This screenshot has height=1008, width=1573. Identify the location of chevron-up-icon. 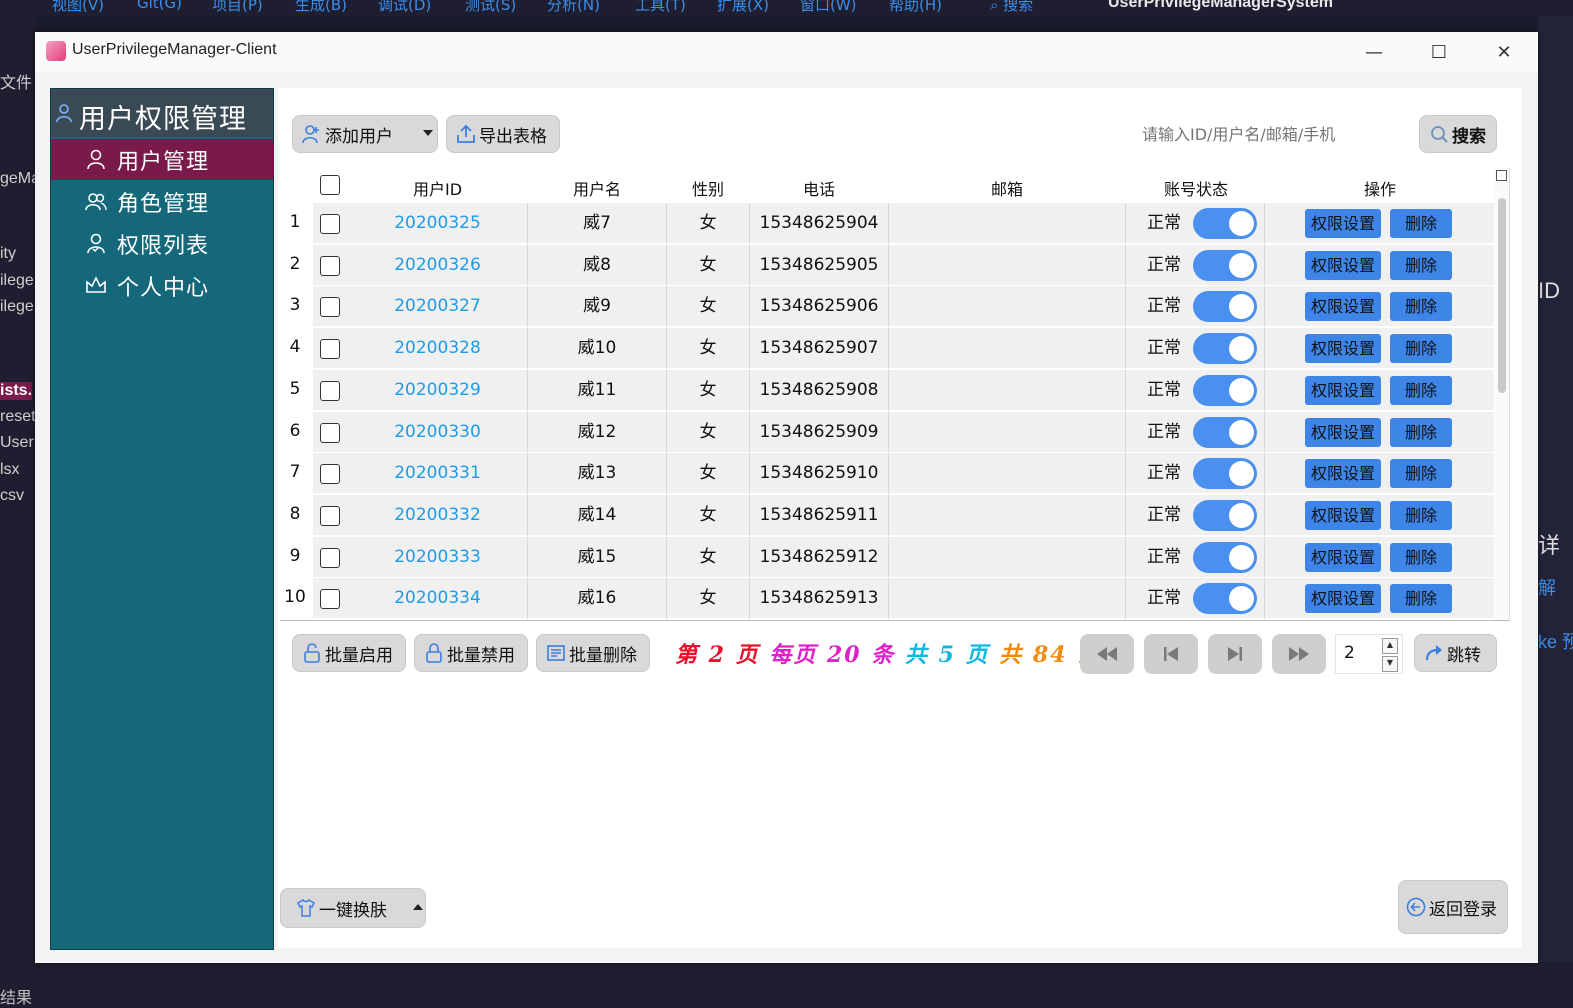
(418, 907).